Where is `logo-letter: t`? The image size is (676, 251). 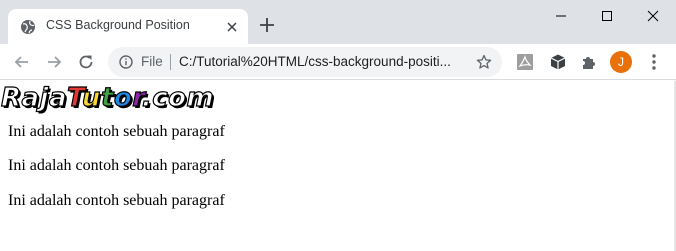
logo-letter: t is located at coordinates (107, 97).